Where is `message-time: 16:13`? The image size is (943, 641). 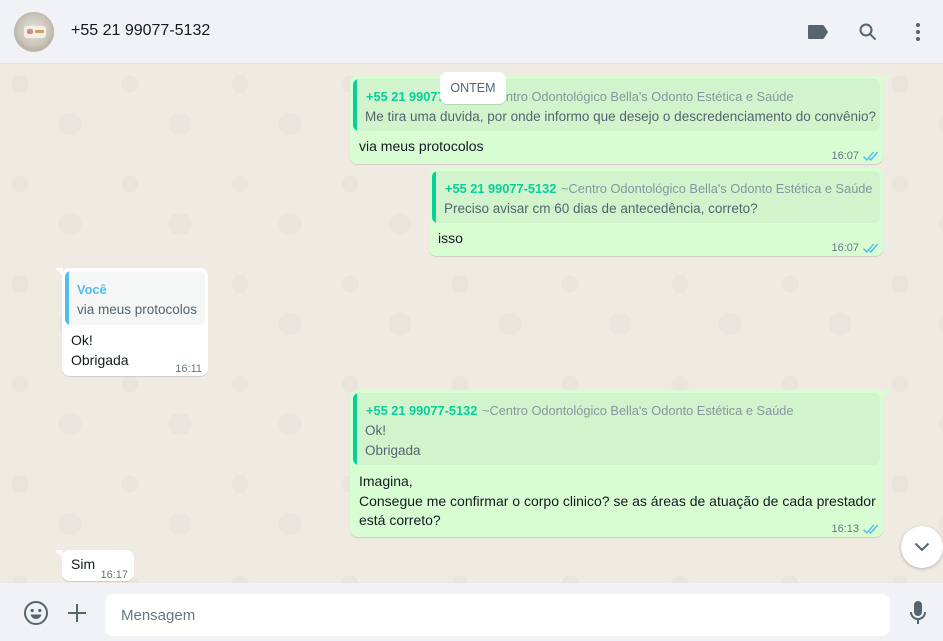 message-time: 16:13 is located at coordinates (845, 529).